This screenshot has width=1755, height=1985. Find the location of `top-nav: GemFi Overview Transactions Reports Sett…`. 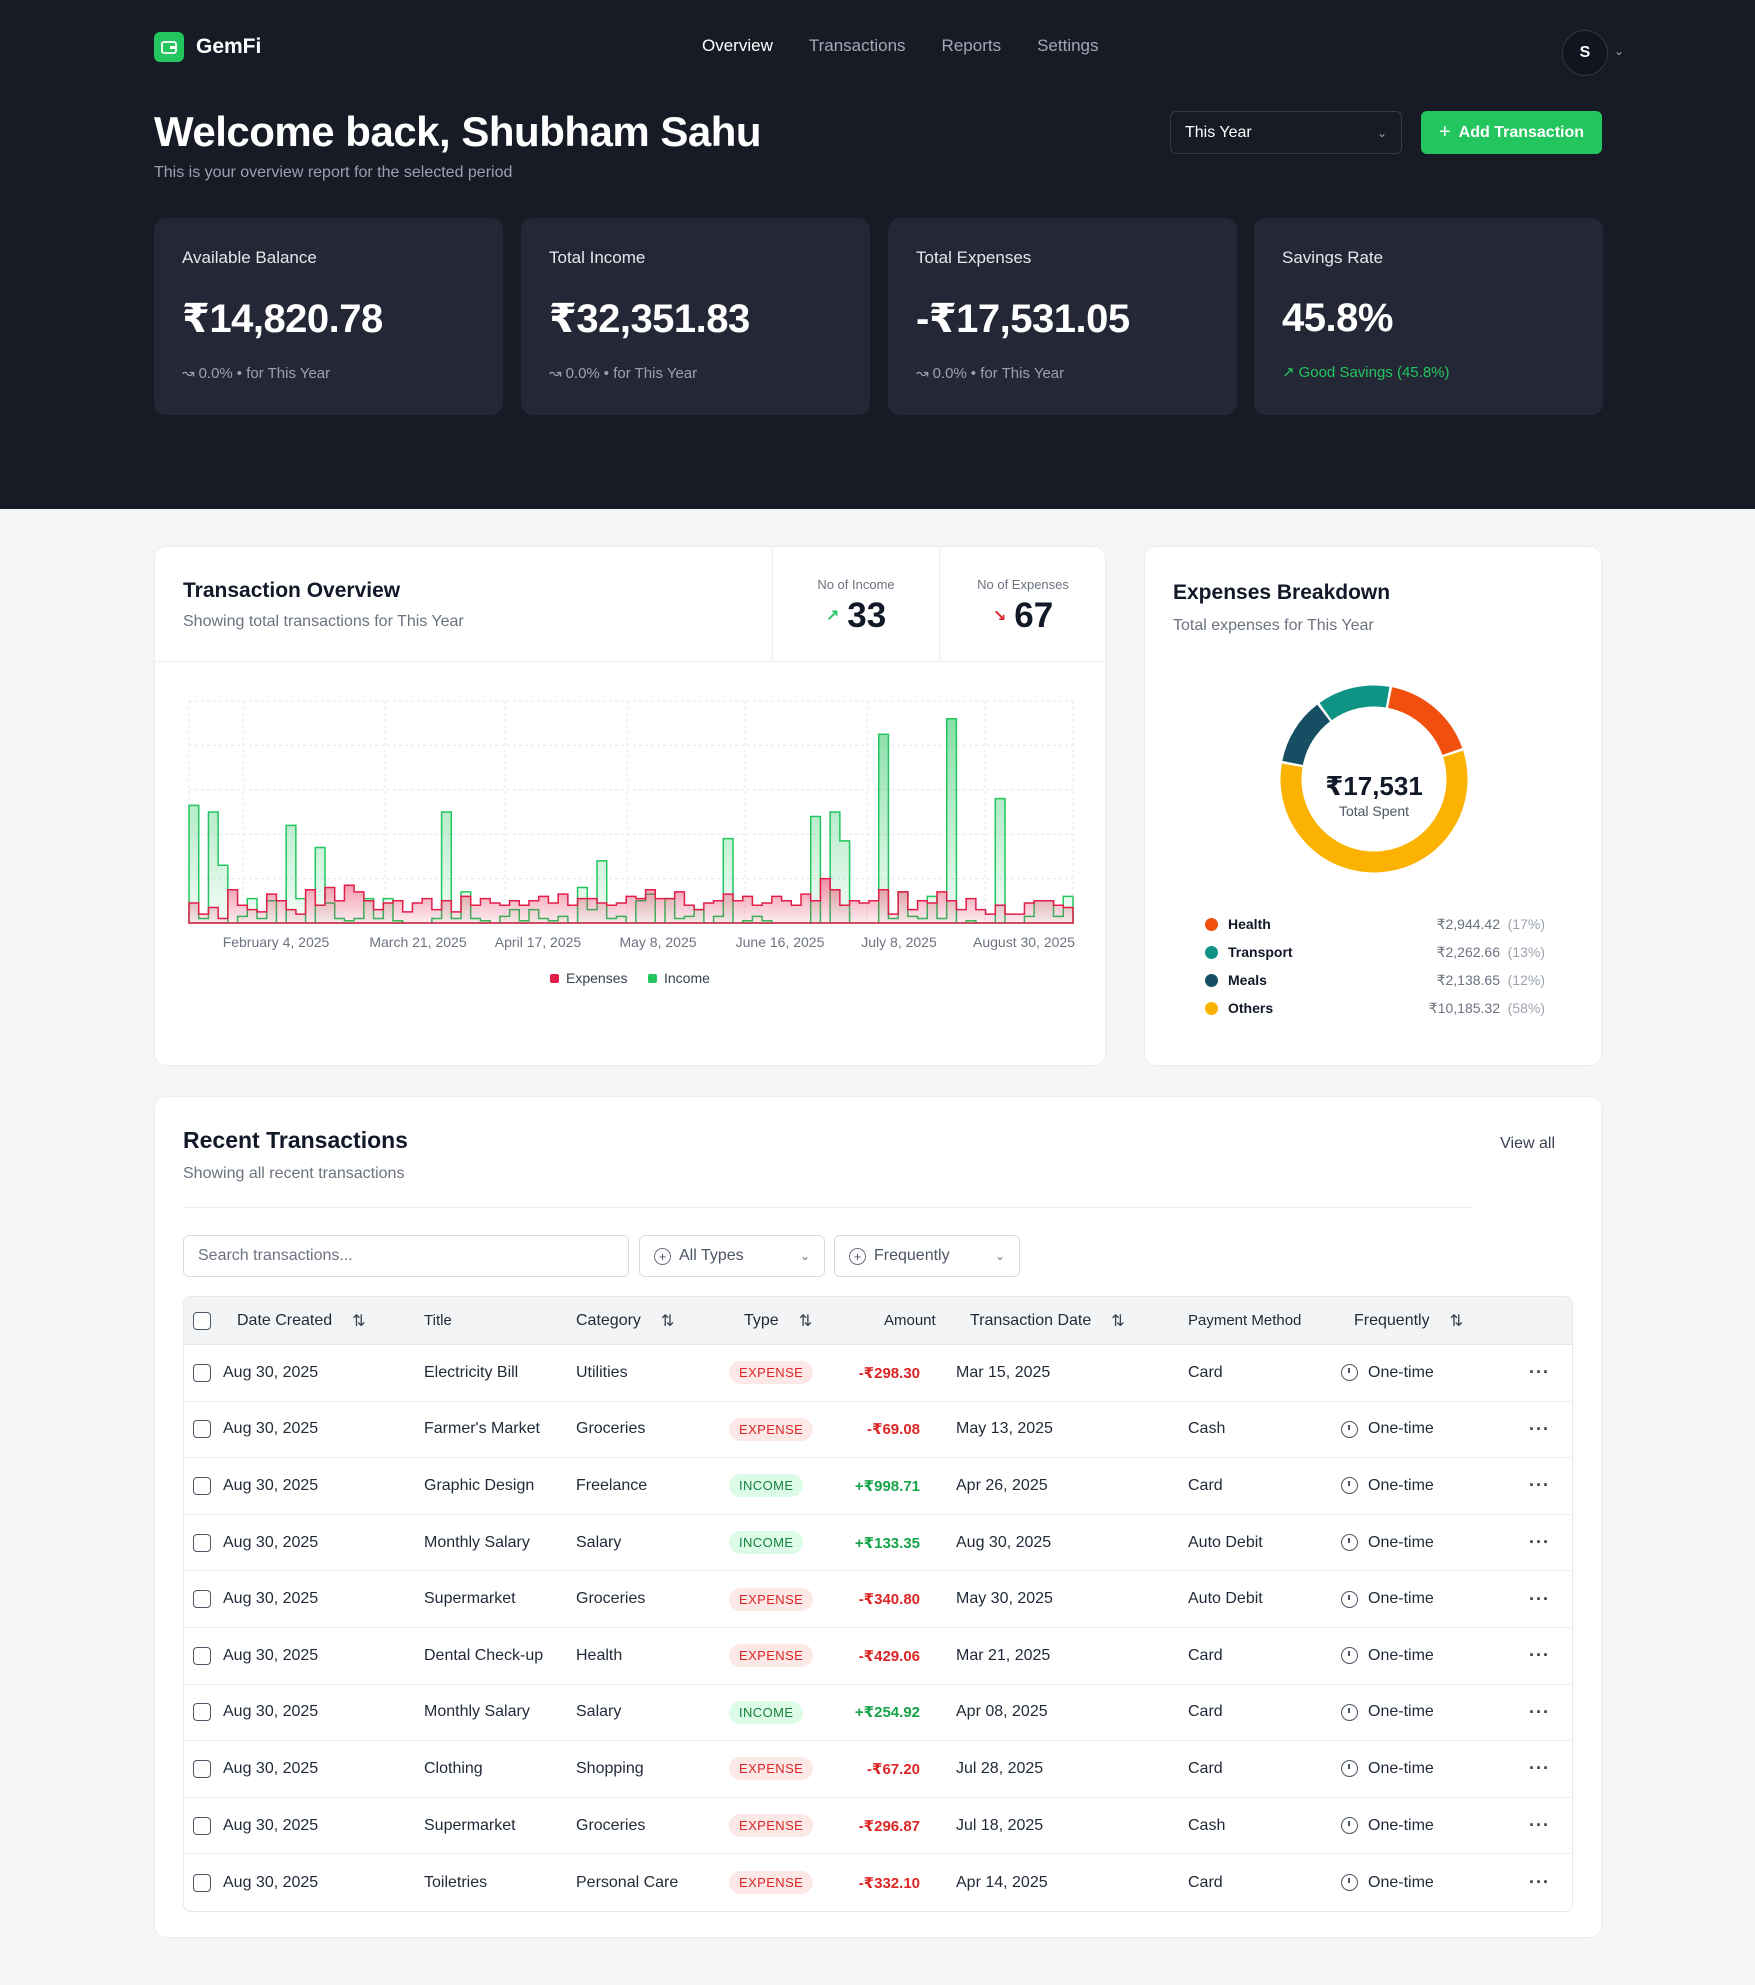

top-nav: GemFi Overview Transactions Reports Sett… is located at coordinates (889, 54).